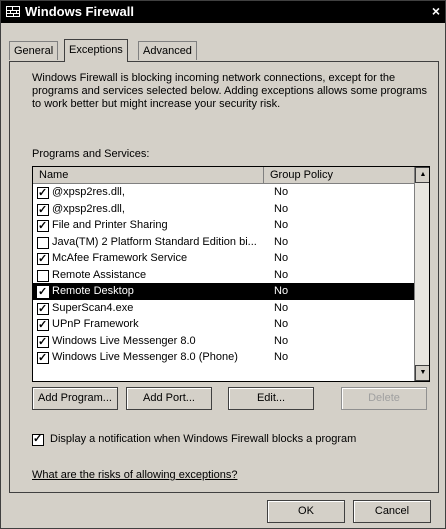  I want to click on notify-checkbox, so click(38, 439).